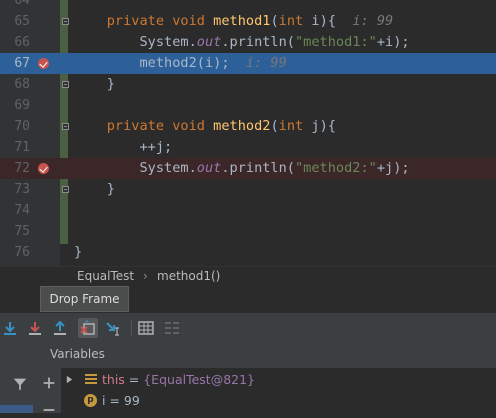 The image size is (496, 418). I want to click on code-line: 75, so click(248, 231).